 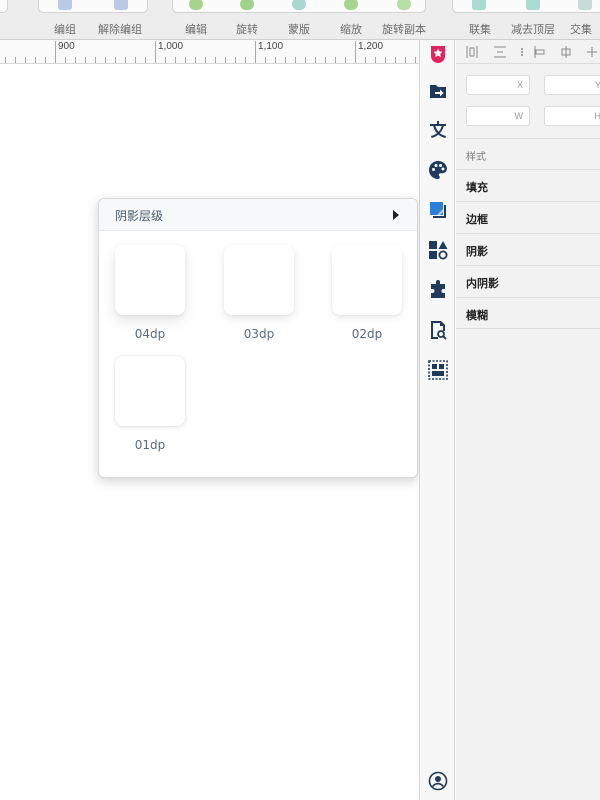 What do you see at coordinates (472, 52) in the screenshot?
I see `align-left-icon` at bounding box center [472, 52].